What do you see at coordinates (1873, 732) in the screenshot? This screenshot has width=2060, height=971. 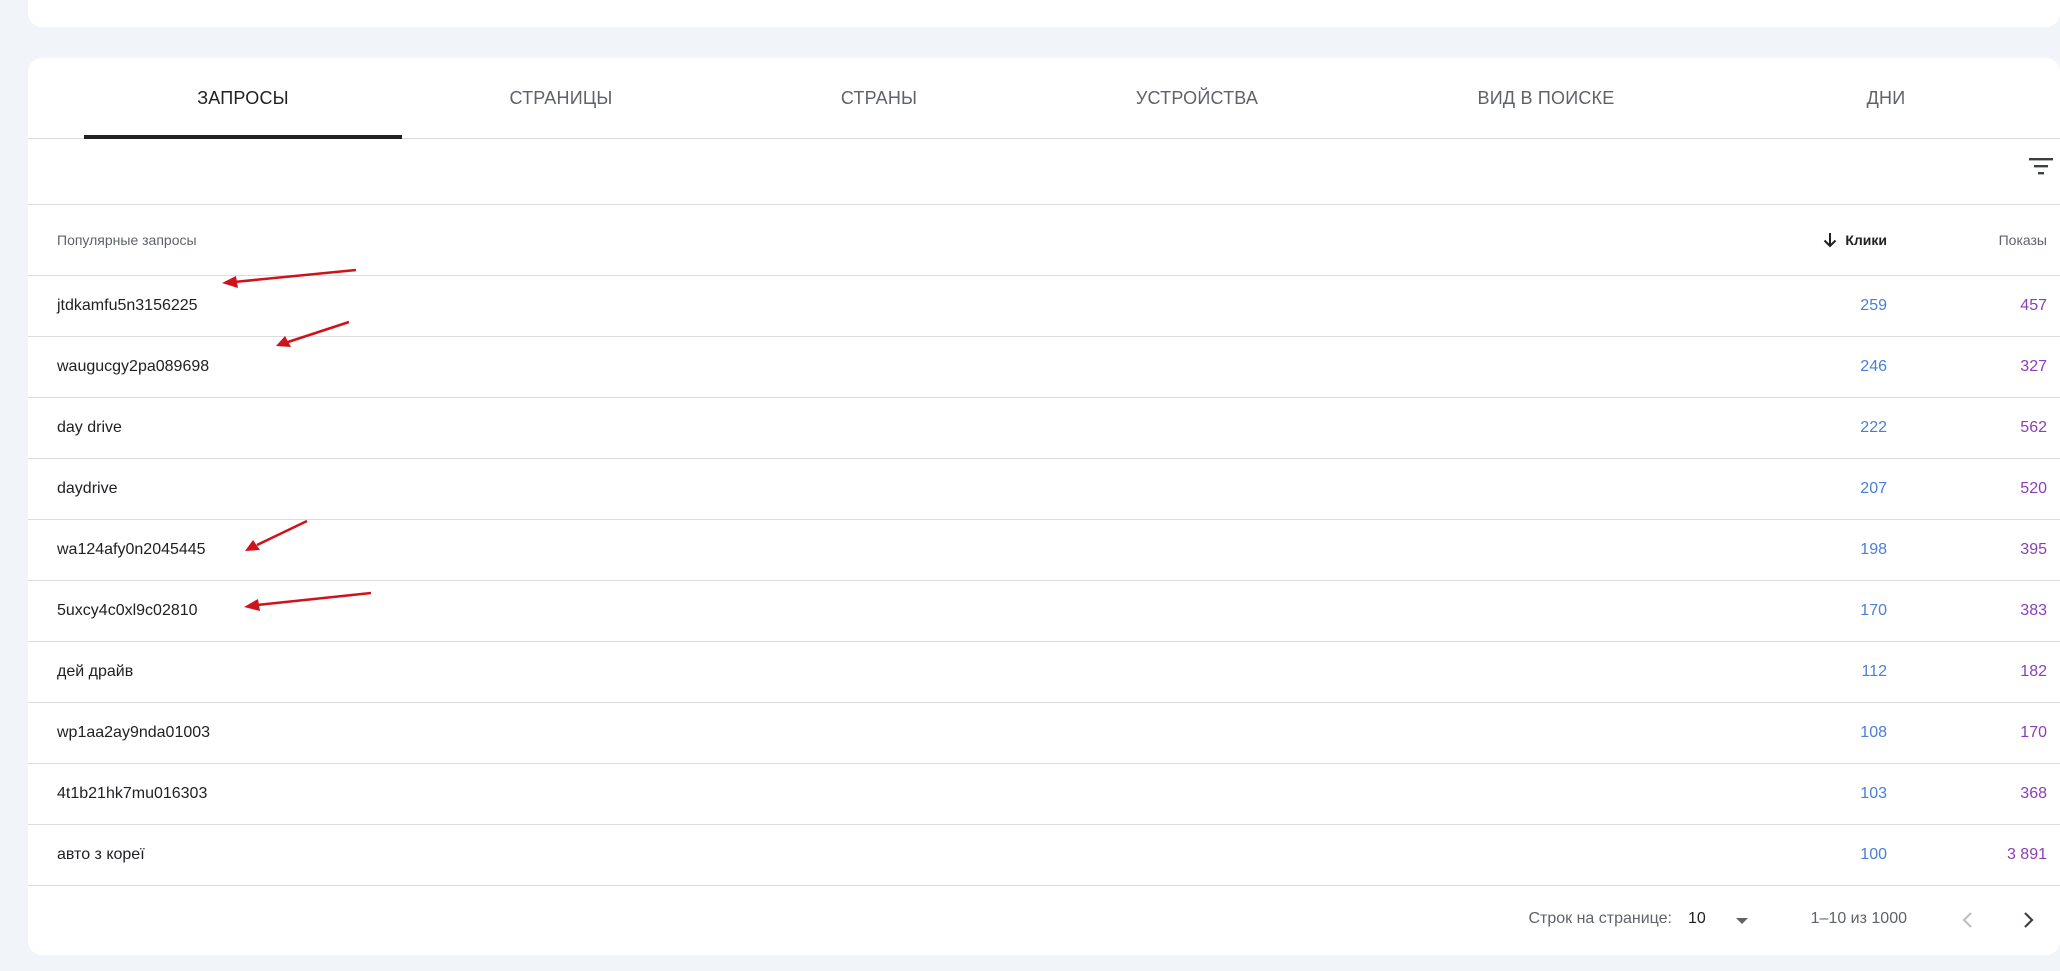 I see `clicks-cell: 108` at bounding box center [1873, 732].